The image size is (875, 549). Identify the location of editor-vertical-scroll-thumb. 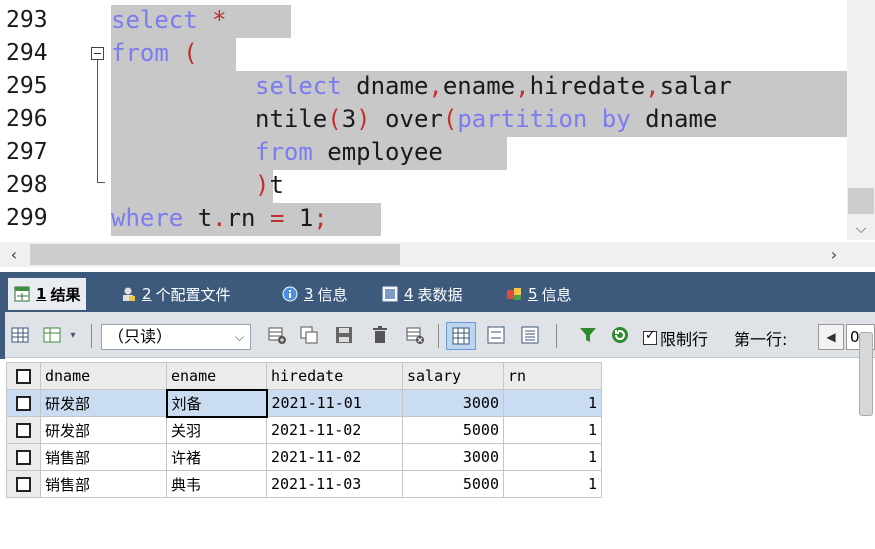
(861, 201).